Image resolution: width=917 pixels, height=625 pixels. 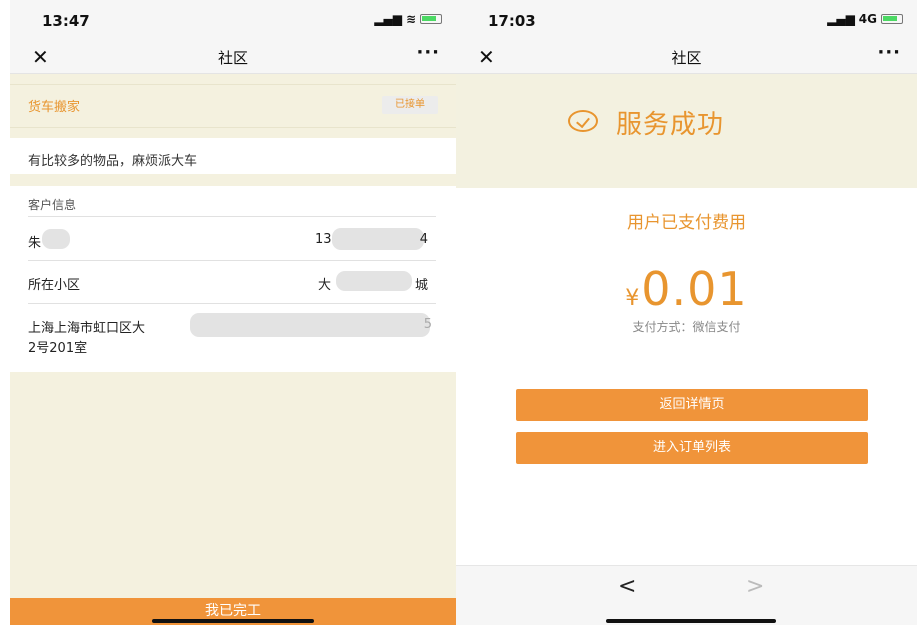 What do you see at coordinates (87, 328) in the screenshot?
I see `address-line-1: 上海上海市虹口区大` at bounding box center [87, 328].